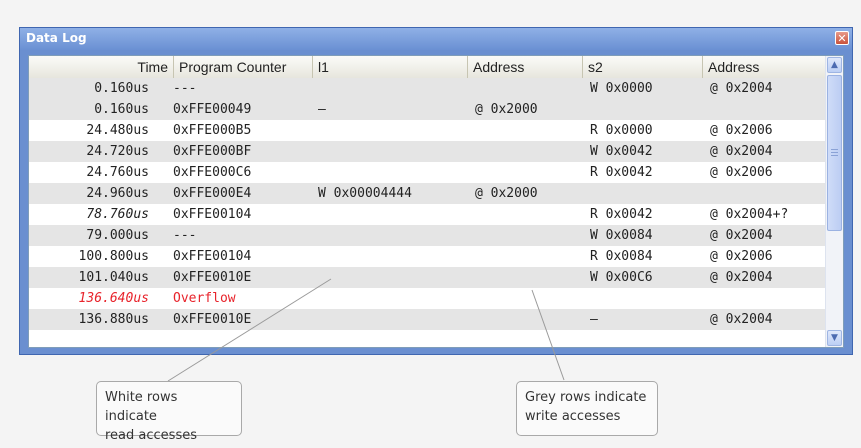  Describe the element at coordinates (548, 335) in the screenshot. I see `leader-line-grey` at that location.